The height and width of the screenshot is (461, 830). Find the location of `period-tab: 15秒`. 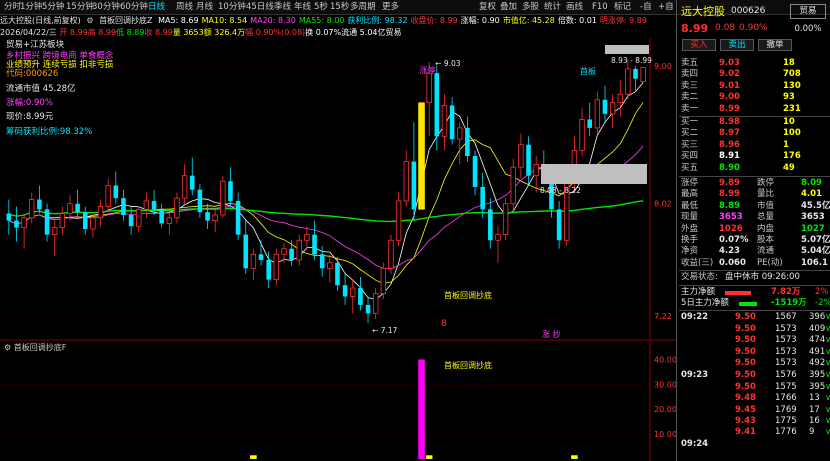

period-tab: 15秒 is located at coordinates (339, 7).